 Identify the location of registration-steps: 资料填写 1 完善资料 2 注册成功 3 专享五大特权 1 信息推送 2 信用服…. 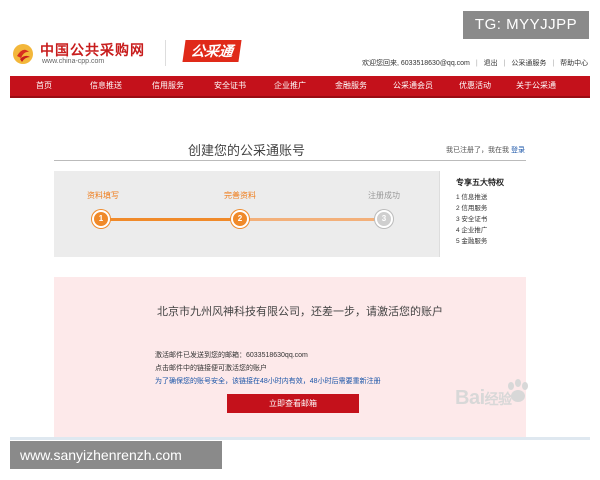
(290, 214).